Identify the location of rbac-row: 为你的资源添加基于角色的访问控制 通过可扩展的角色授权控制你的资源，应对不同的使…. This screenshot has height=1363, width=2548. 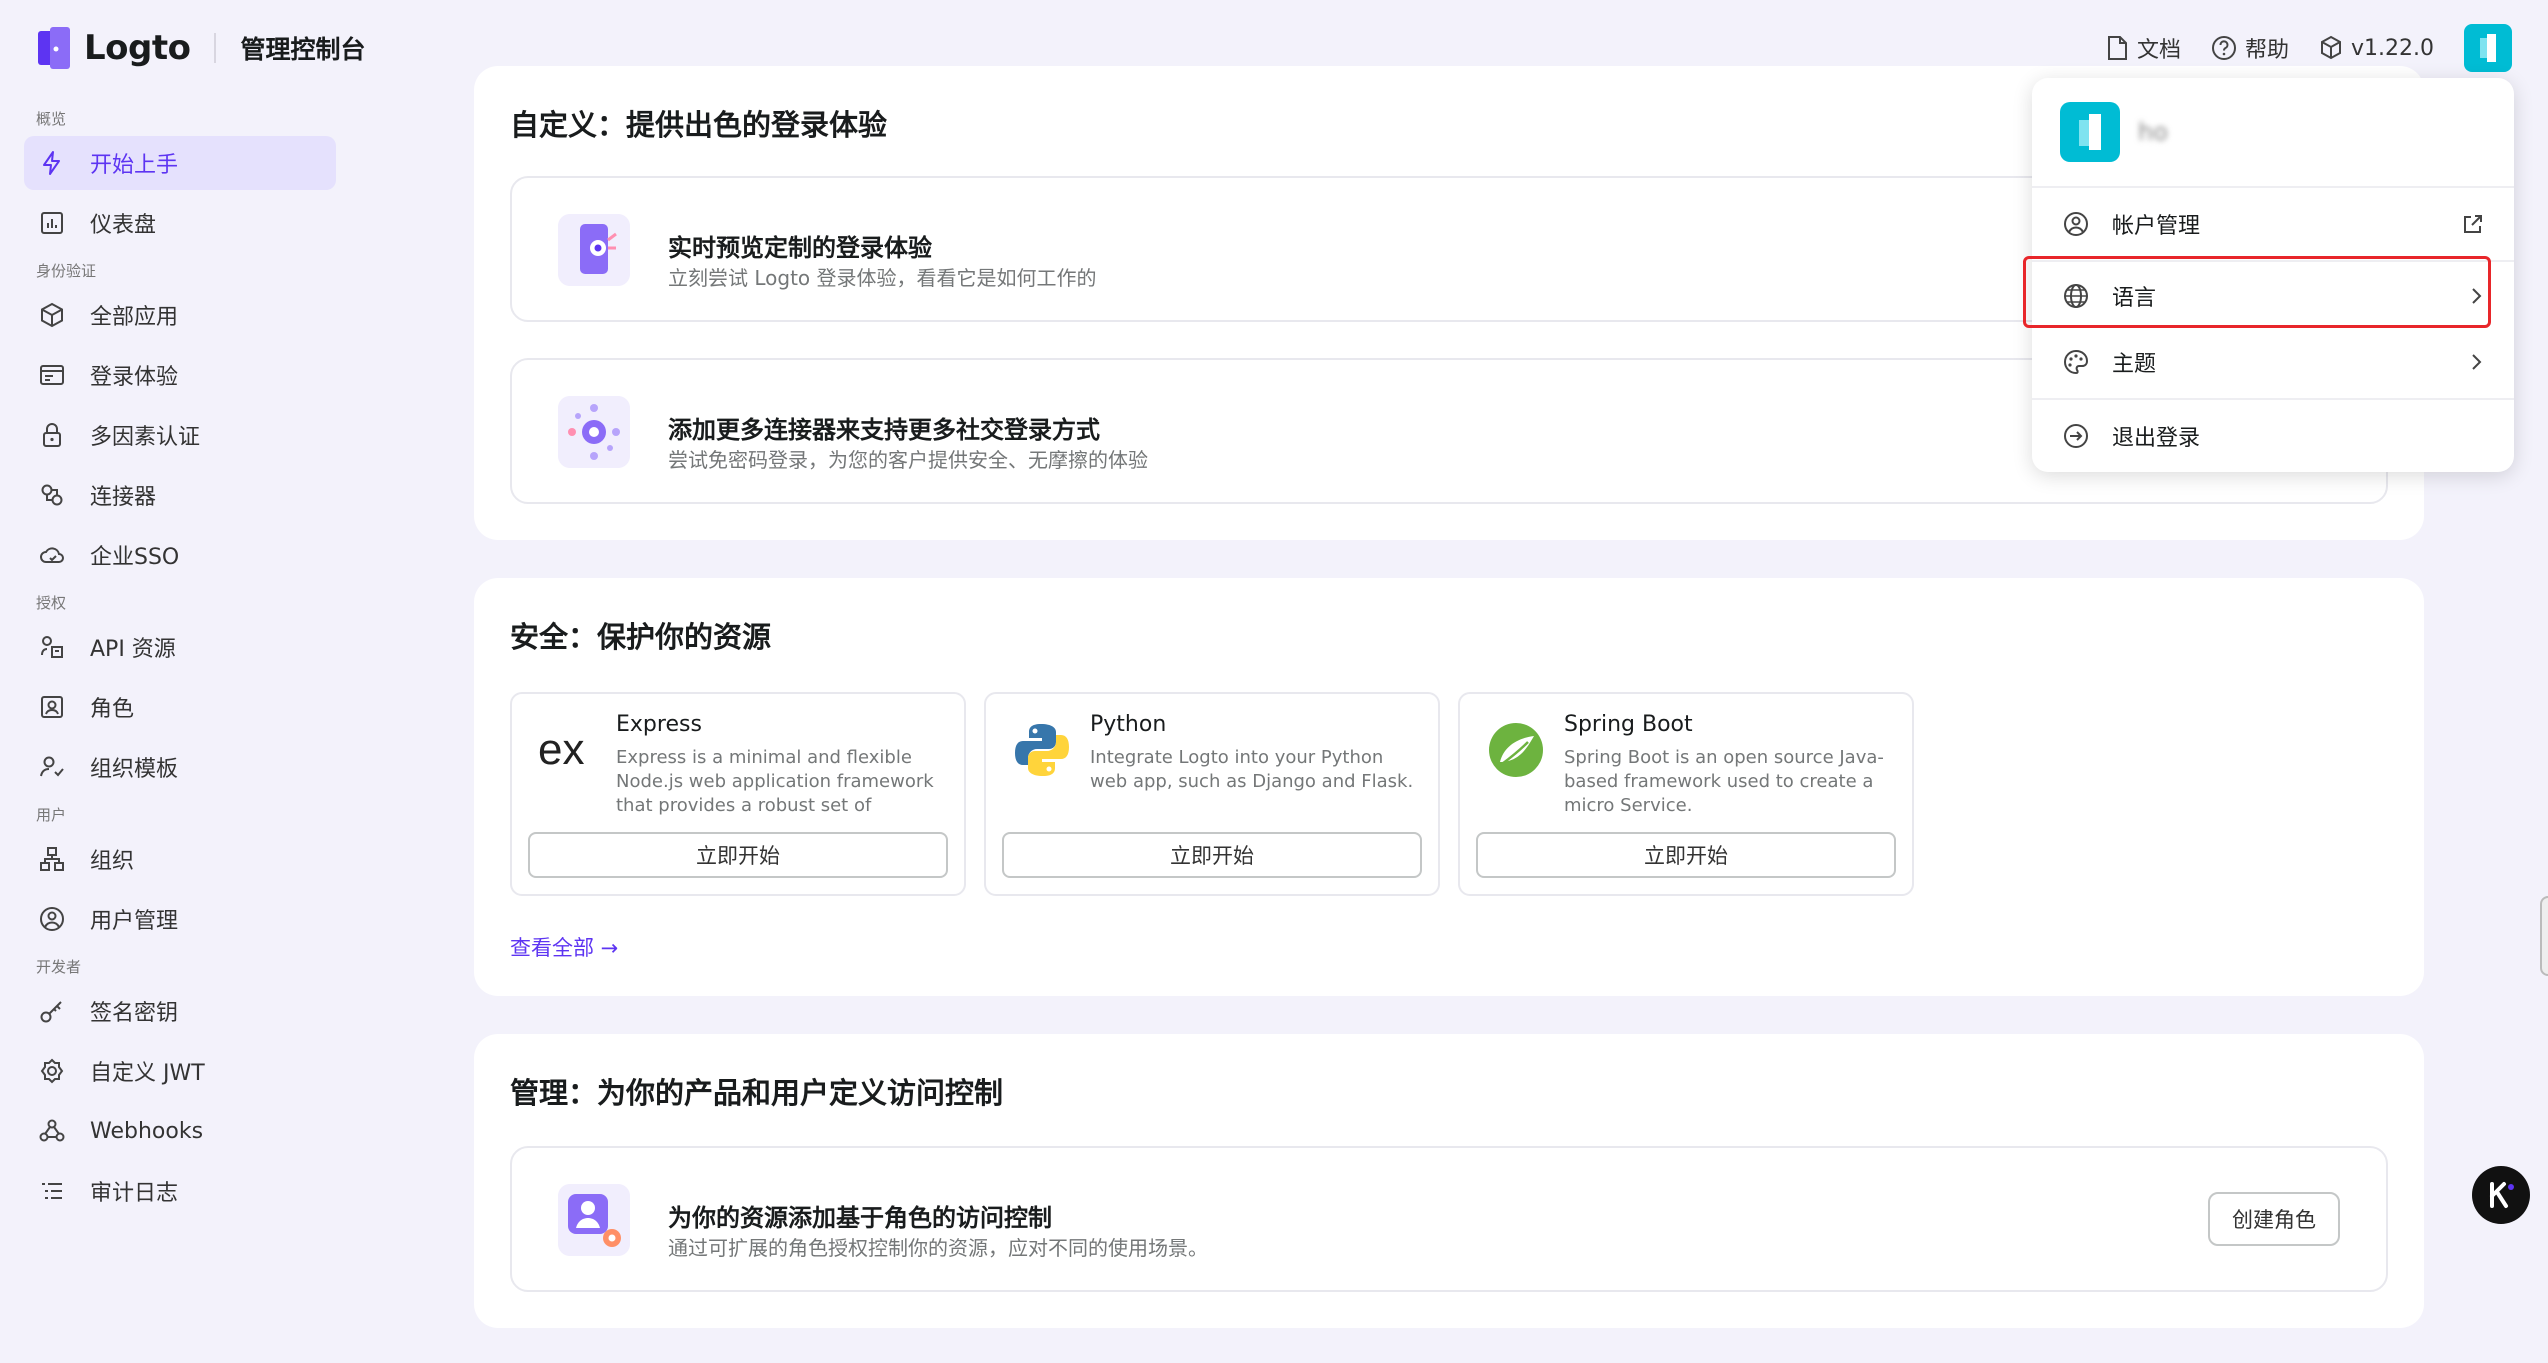
(1449, 1219).